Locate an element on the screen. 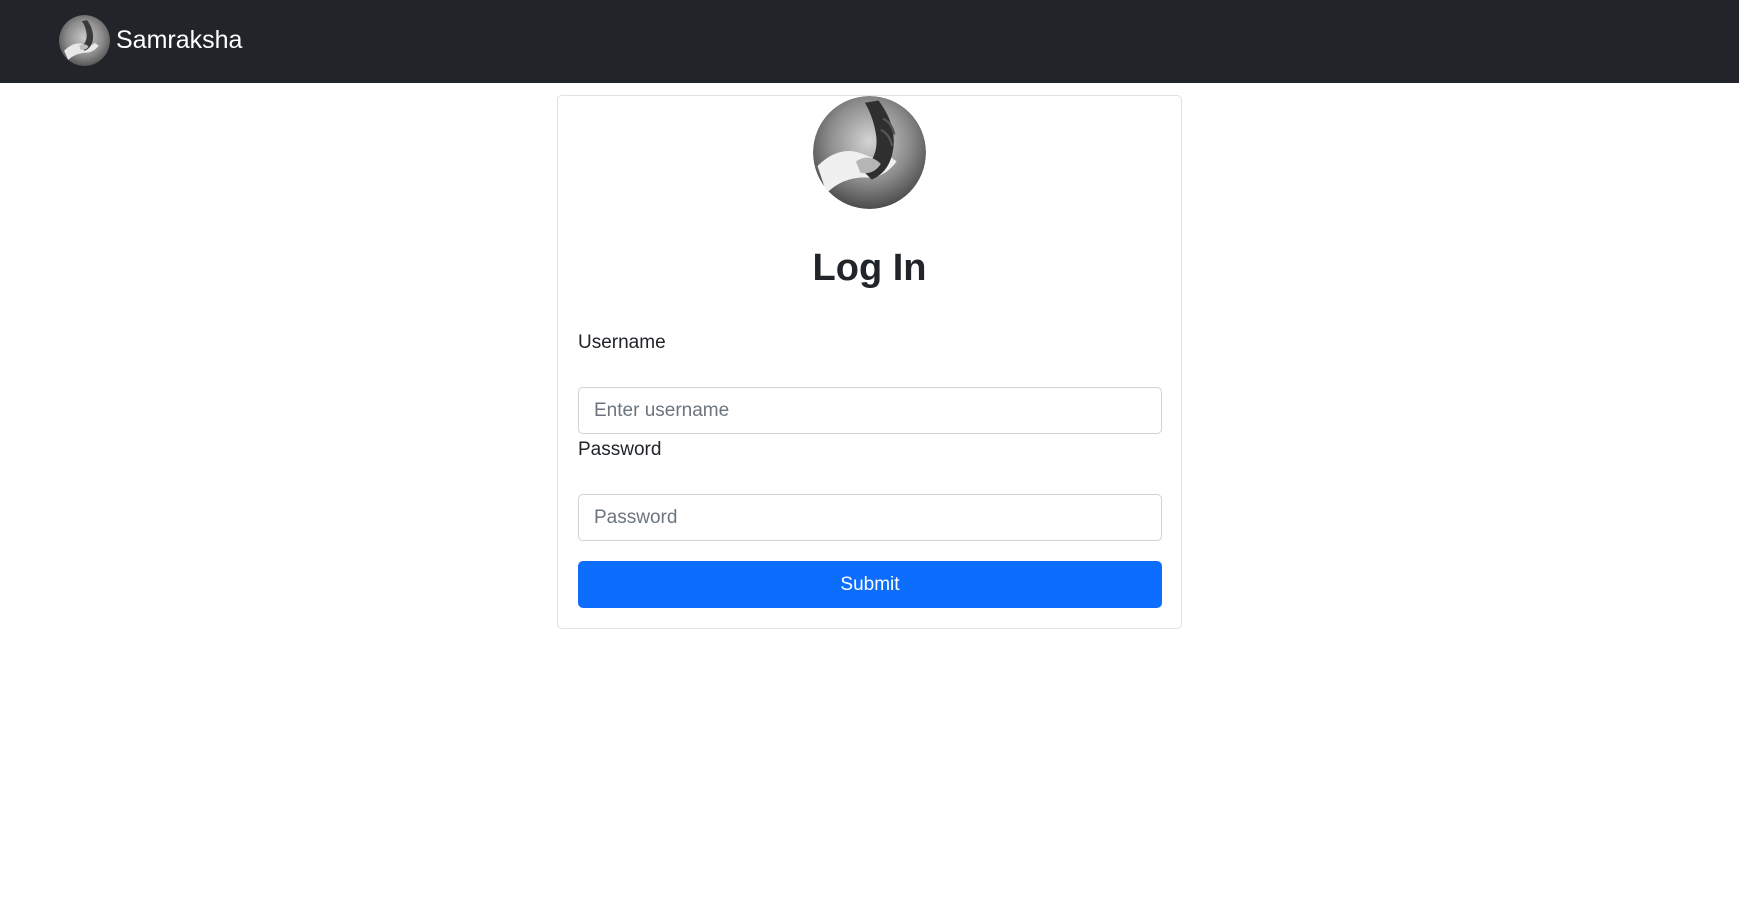 This screenshot has height=922, width=1739. username-label: Username is located at coordinates (622, 342).